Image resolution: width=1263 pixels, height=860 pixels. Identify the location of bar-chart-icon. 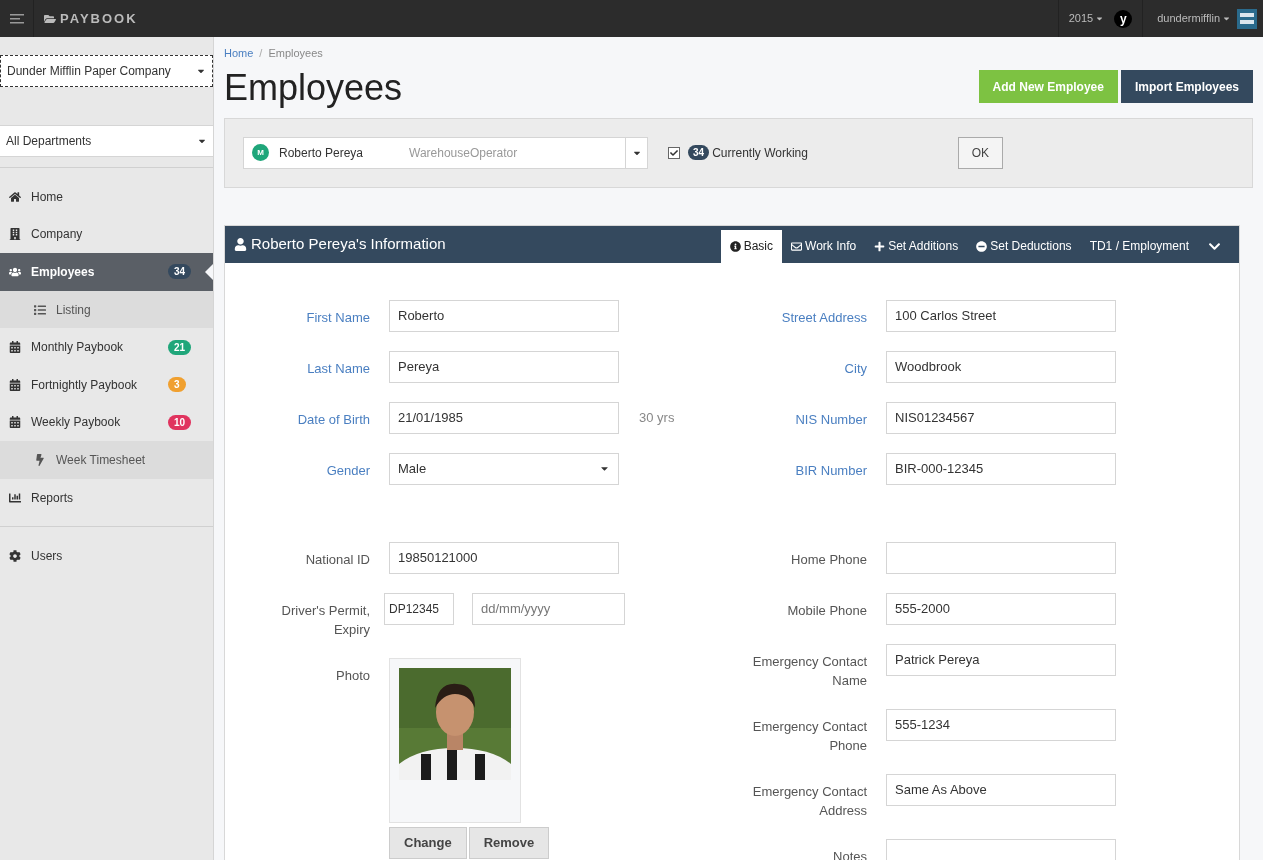
(15, 497).